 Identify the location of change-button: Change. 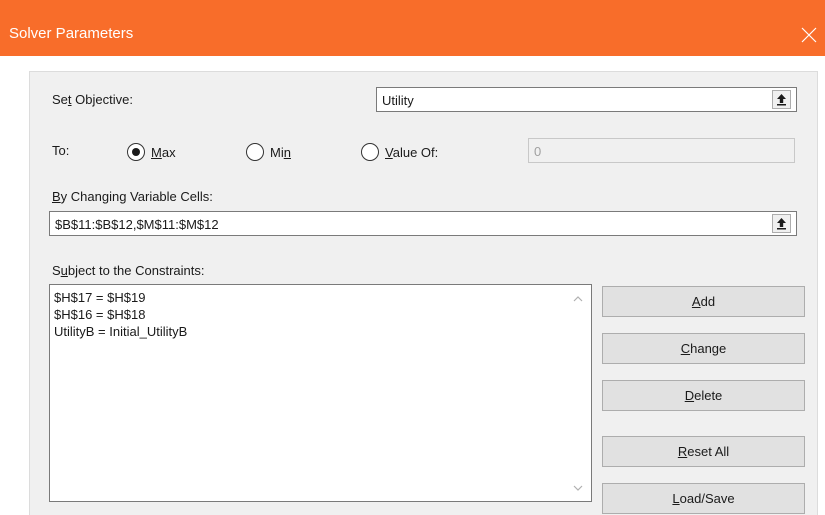
(703, 348).